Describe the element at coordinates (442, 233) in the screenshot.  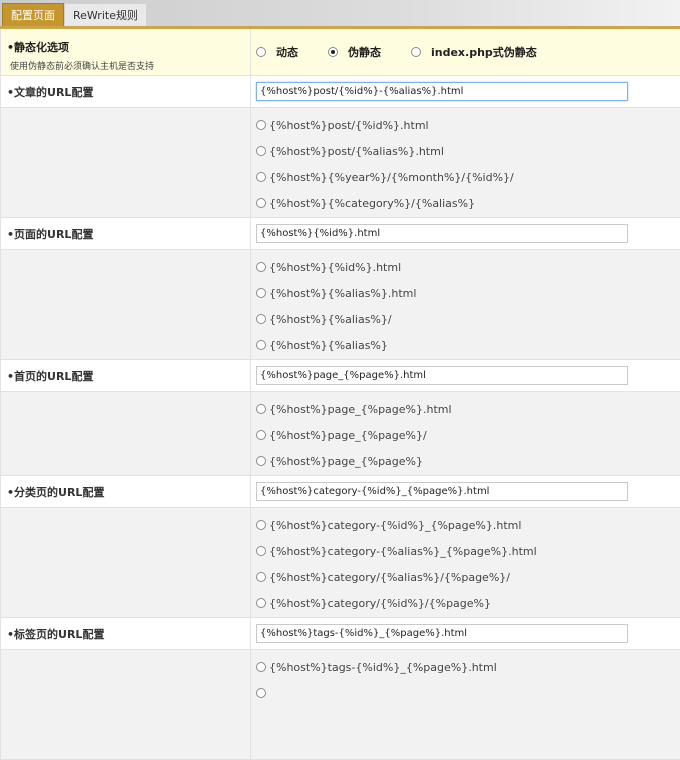
I see `page-url-input: {%host%}{%id%}.html` at that location.